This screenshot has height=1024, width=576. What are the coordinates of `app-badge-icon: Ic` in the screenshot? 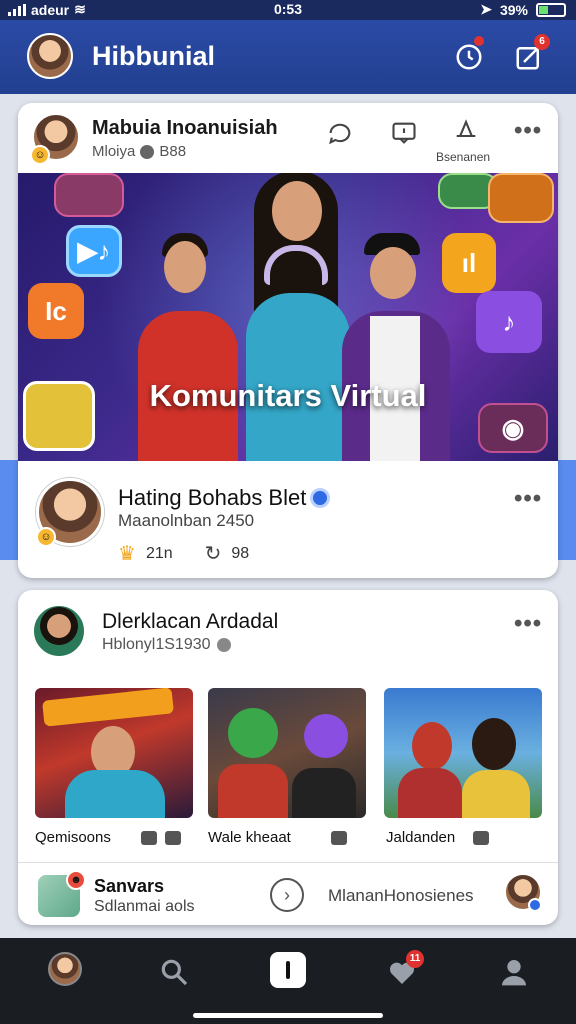 It's located at (56, 311).